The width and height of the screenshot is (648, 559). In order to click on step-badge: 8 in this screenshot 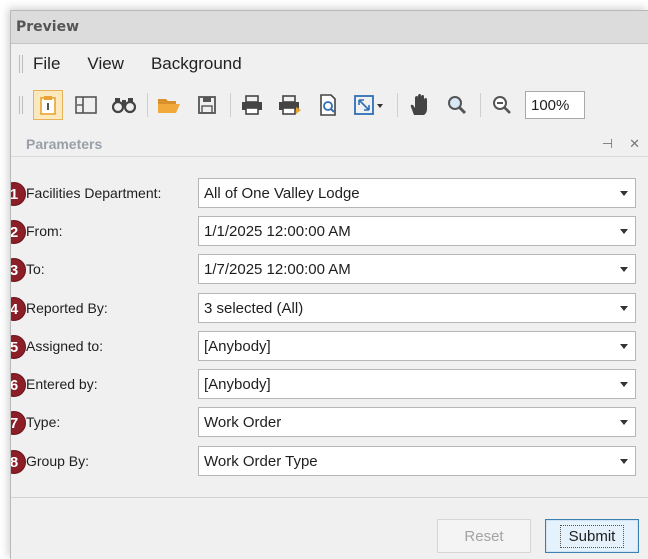, I will do `click(18, 462)`.